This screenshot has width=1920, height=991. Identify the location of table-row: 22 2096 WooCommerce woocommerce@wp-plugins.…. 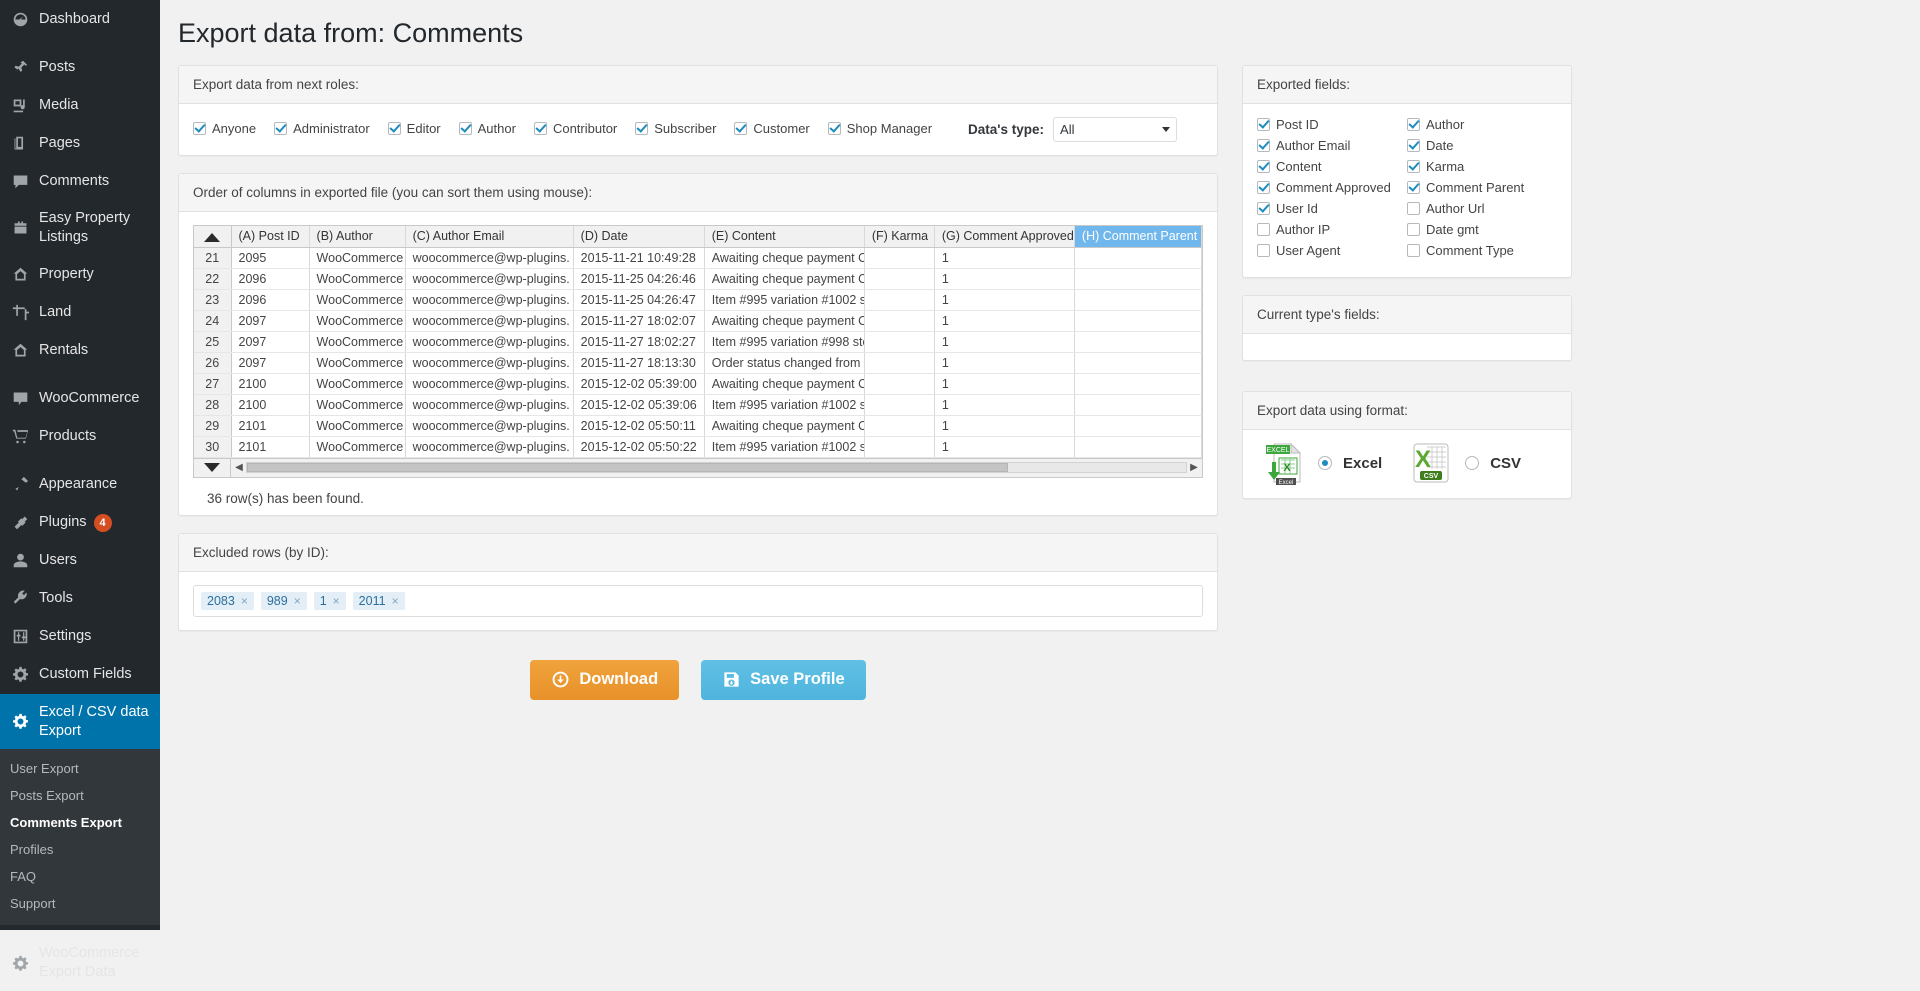
(698, 279).